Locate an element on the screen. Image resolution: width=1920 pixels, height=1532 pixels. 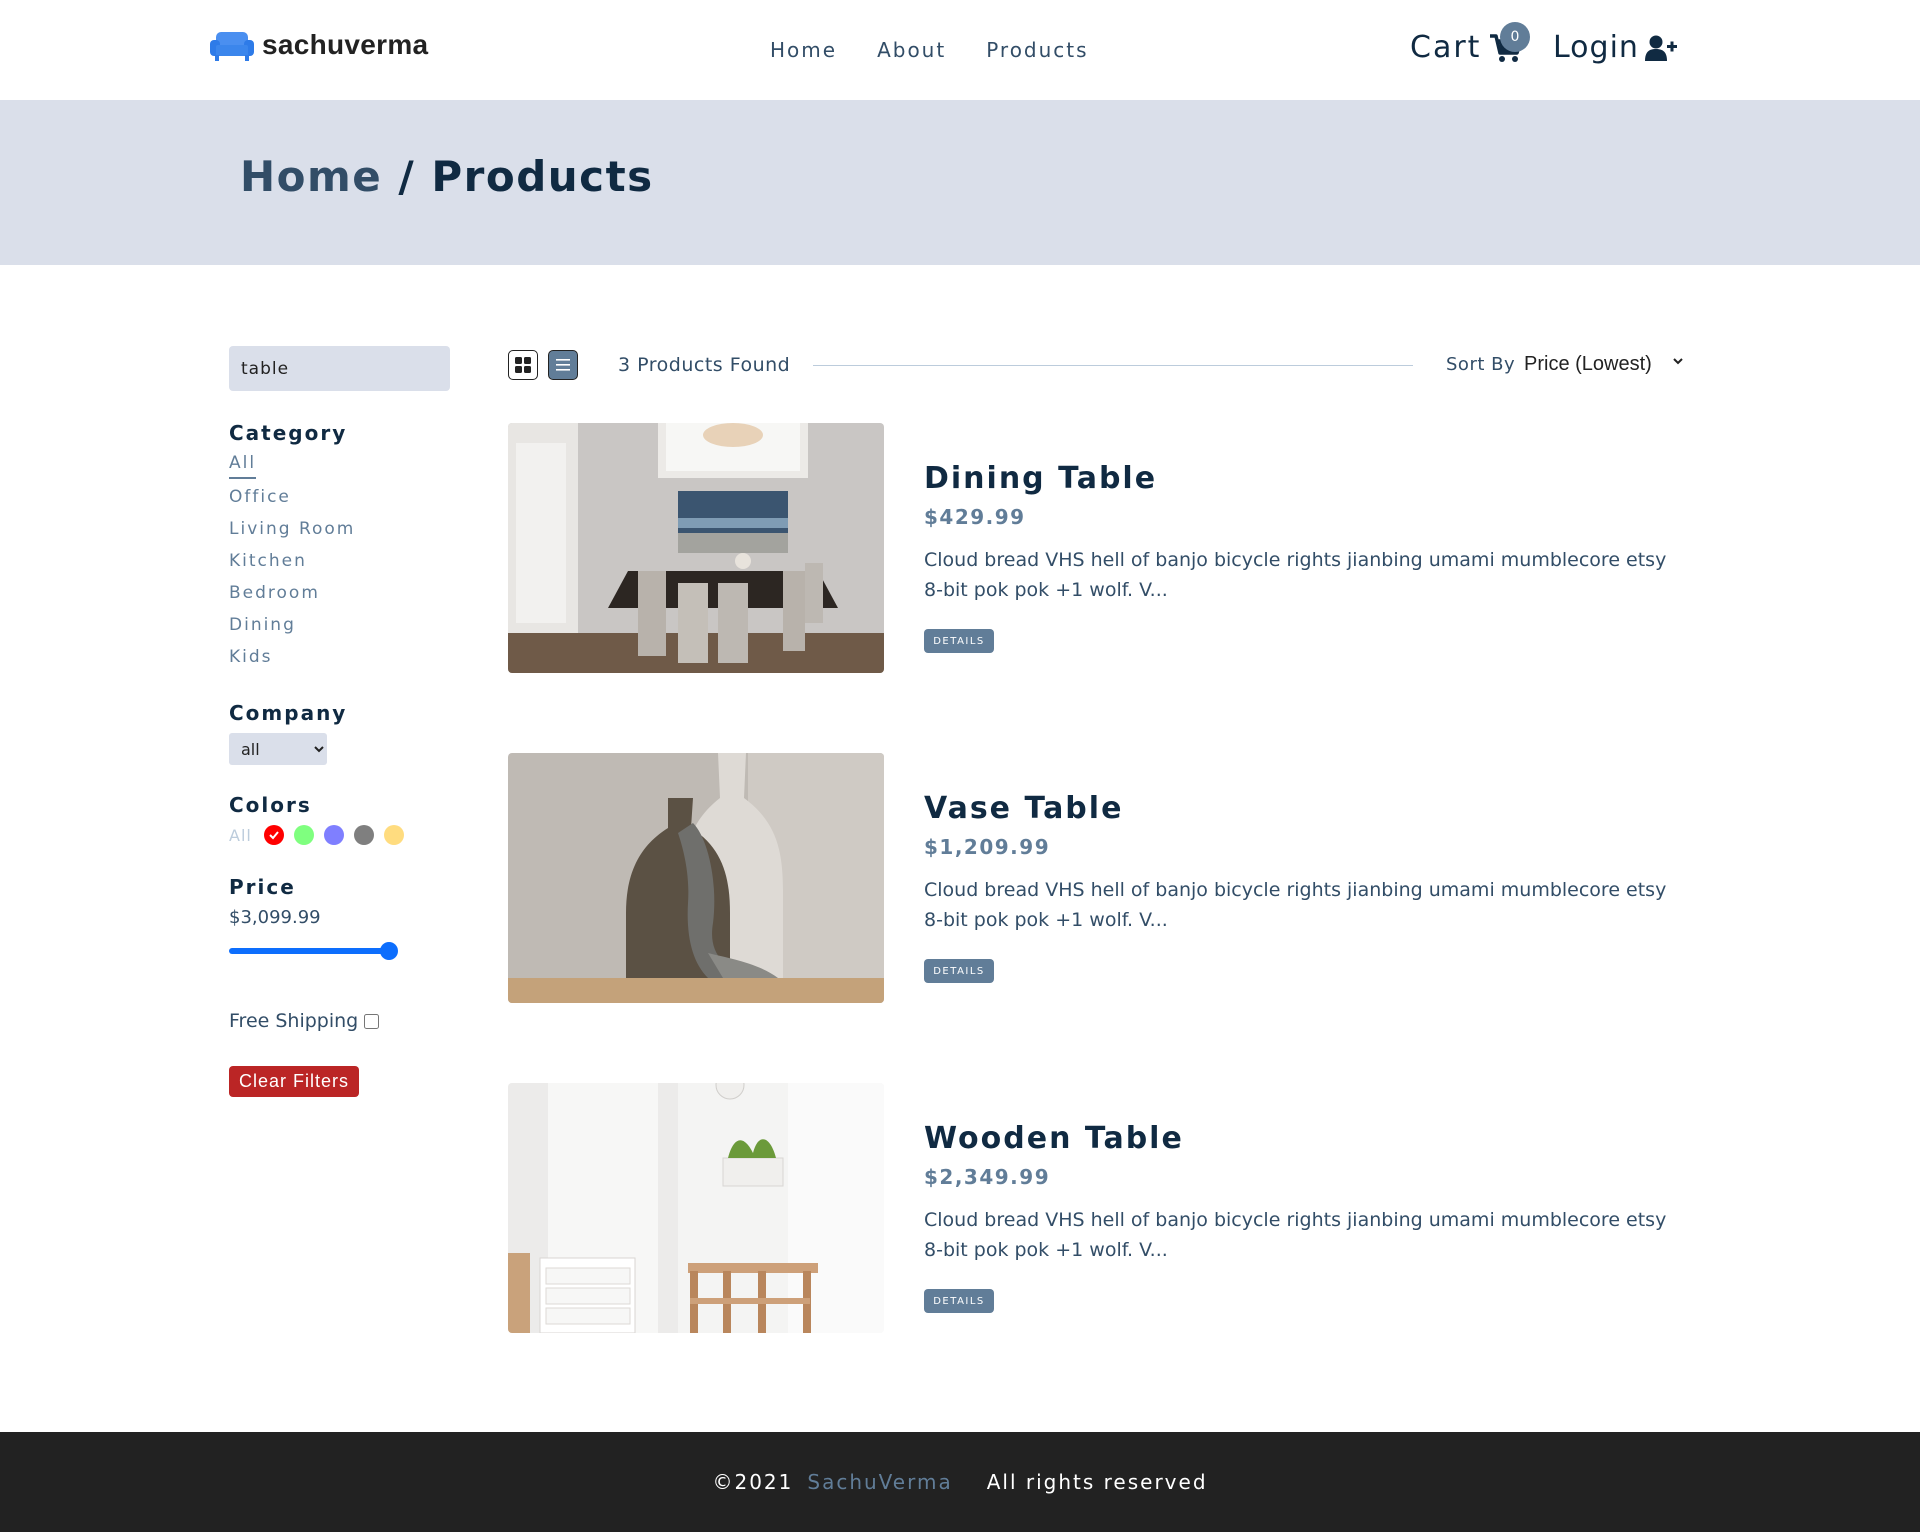
login-label: Login is located at coordinates (1596, 47).